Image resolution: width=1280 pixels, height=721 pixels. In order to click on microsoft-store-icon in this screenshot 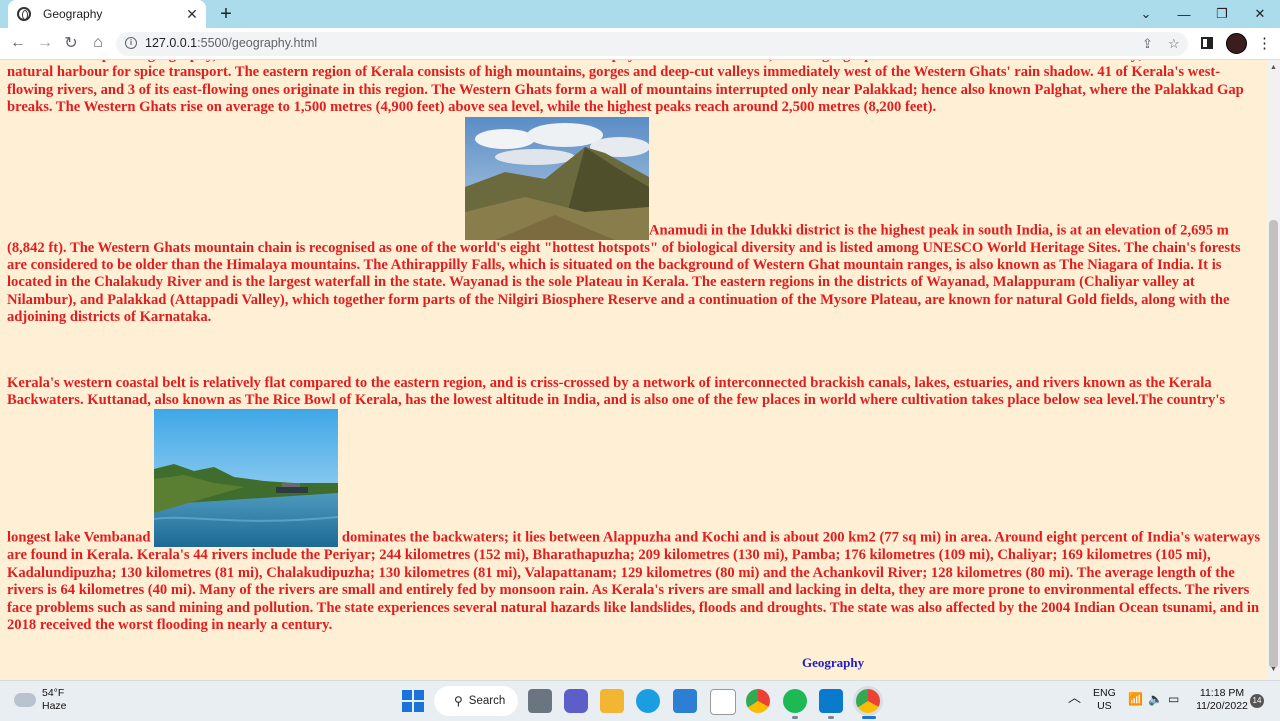, I will do `click(685, 701)`.